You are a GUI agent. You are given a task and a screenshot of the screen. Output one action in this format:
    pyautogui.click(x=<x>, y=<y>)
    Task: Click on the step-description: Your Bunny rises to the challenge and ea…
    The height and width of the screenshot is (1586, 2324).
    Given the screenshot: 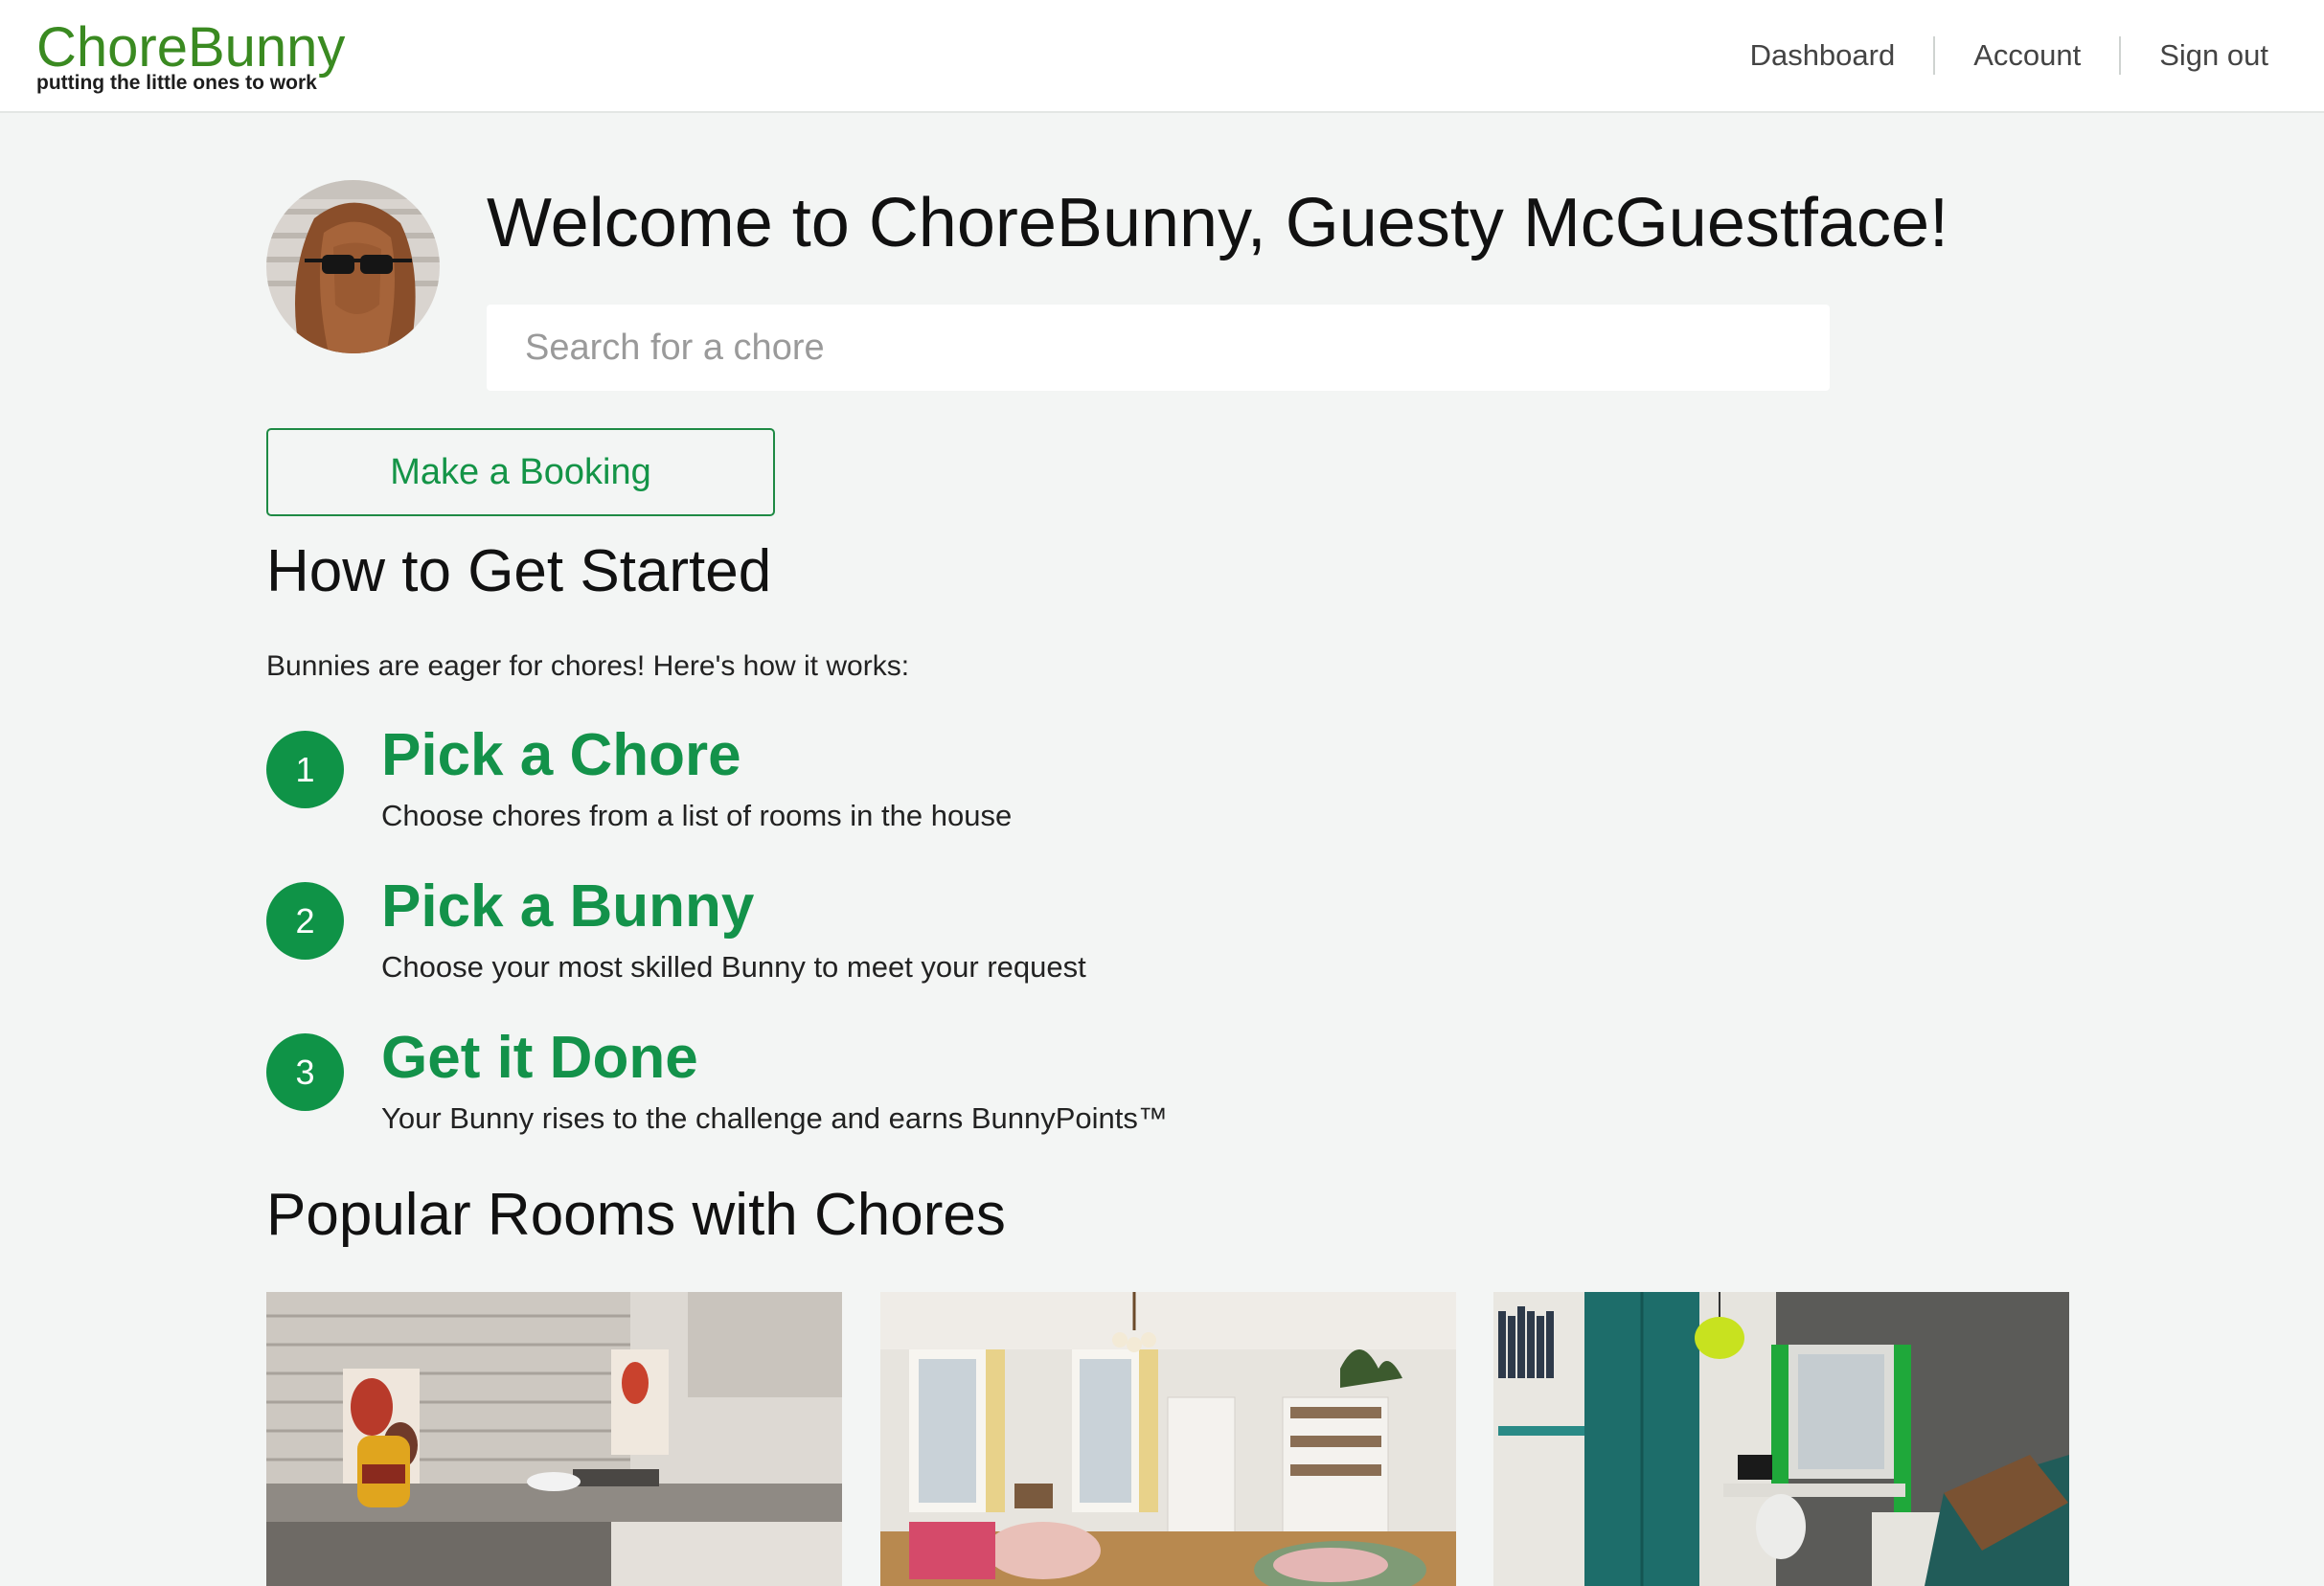 What is the action you would take?
    pyautogui.click(x=774, y=1118)
    